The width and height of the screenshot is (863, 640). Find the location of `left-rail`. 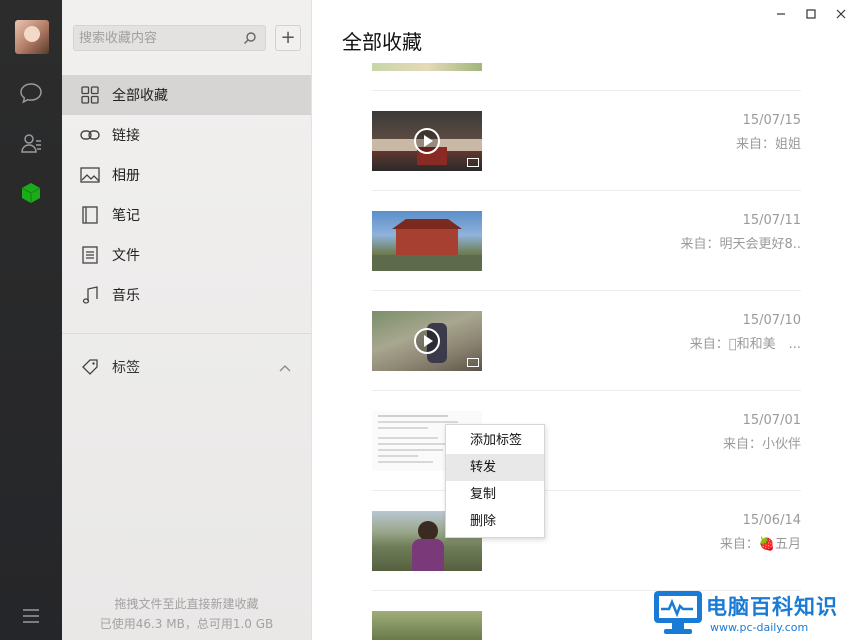

left-rail is located at coordinates (31, 320).